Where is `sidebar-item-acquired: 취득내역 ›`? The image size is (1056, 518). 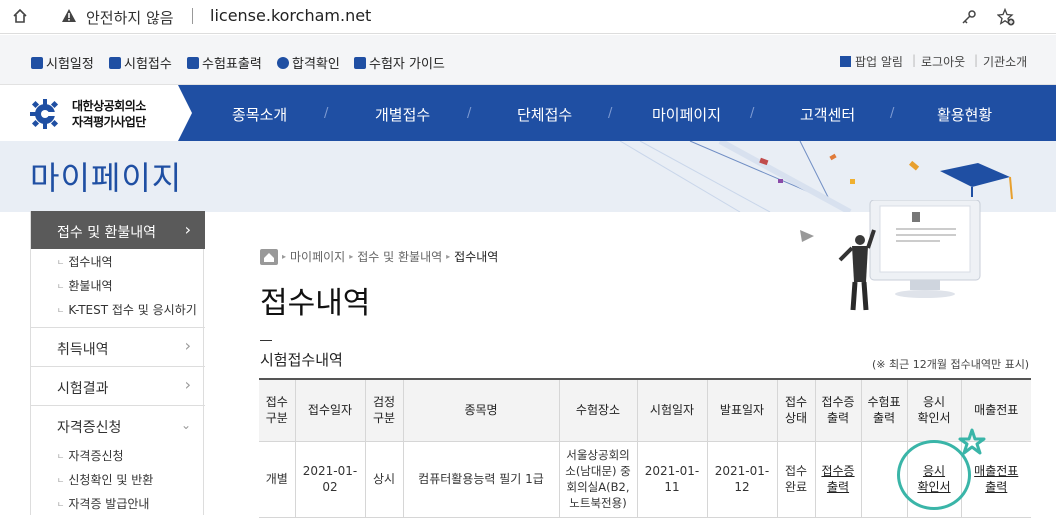 sidebar-item-acquired: 취득내역 › is located at coordinates (118, 346).